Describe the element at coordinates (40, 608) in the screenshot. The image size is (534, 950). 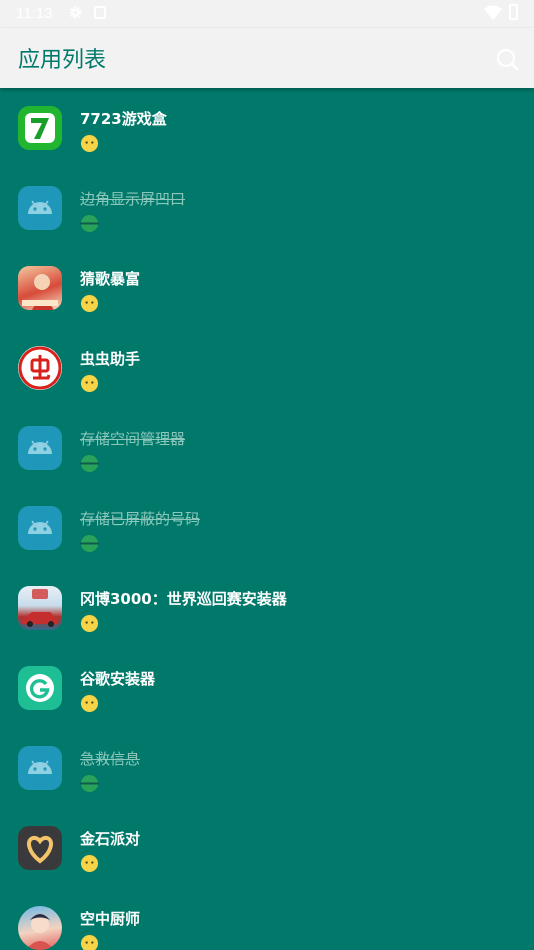
I see `racing-game-icon` at that location.